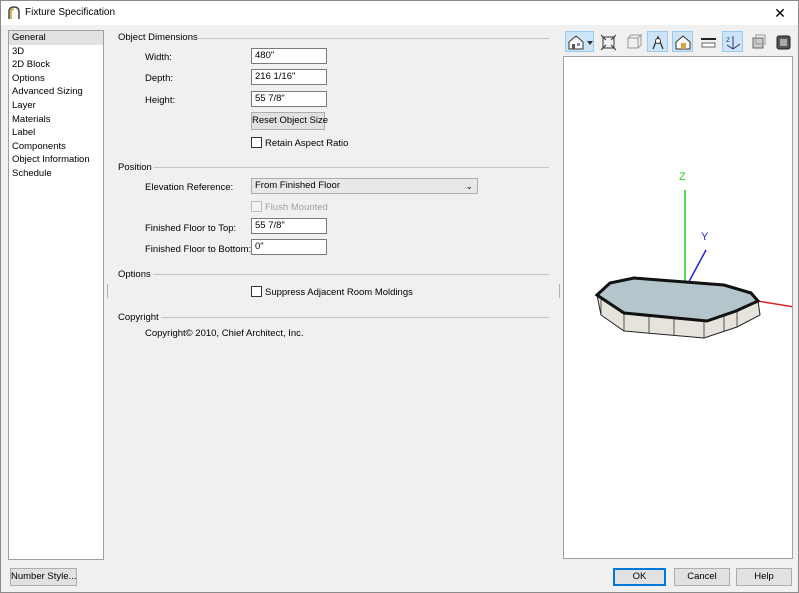  I want to click on pool-3d-model, so click(693, 264).